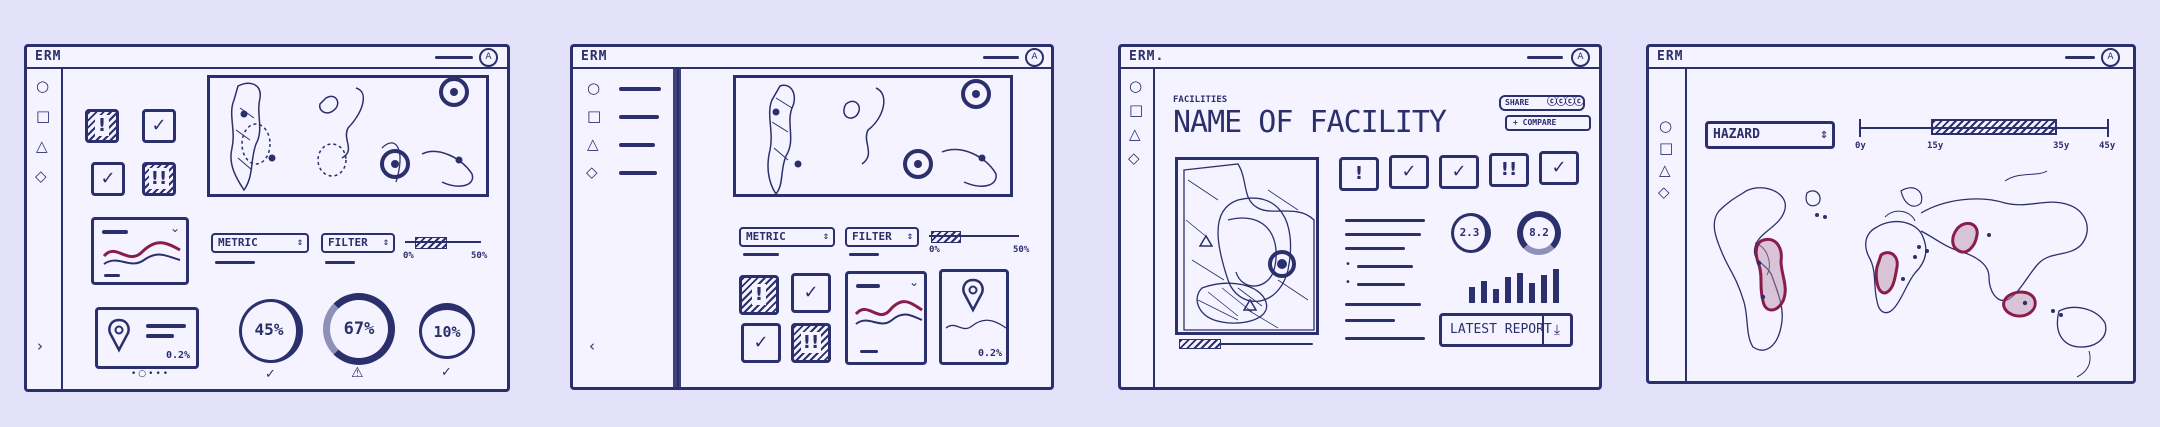 Image resolution: width=2160 pixels, height=427 pixels. Describe the element at coordinates (1471, 233) in the screenshot. I see `gauge-small: 2.3` at that location.